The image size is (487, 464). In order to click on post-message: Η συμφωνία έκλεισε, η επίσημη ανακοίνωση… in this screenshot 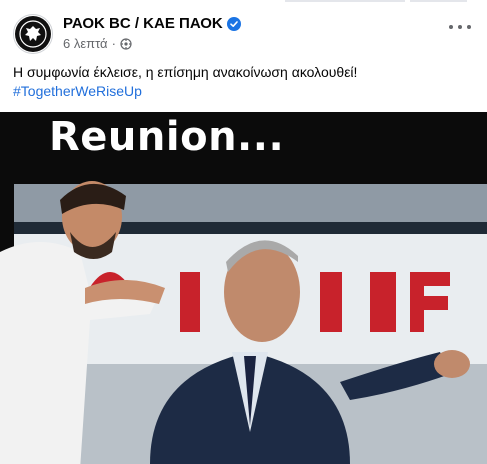, I will do `click(185, 72)`.